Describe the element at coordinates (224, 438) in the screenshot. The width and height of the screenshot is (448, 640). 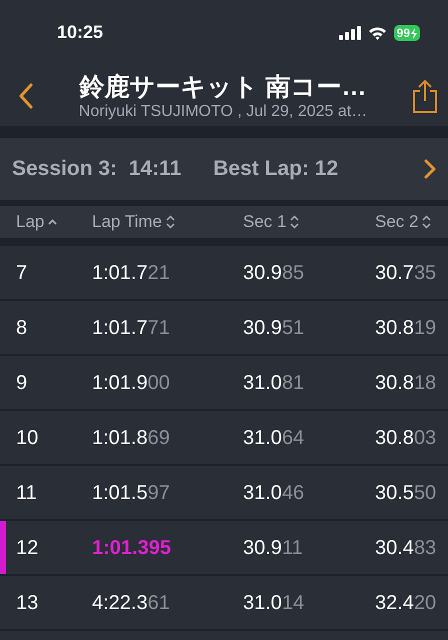
I see `table-row: 10 1:01.869 31.064 30.803` at that location.